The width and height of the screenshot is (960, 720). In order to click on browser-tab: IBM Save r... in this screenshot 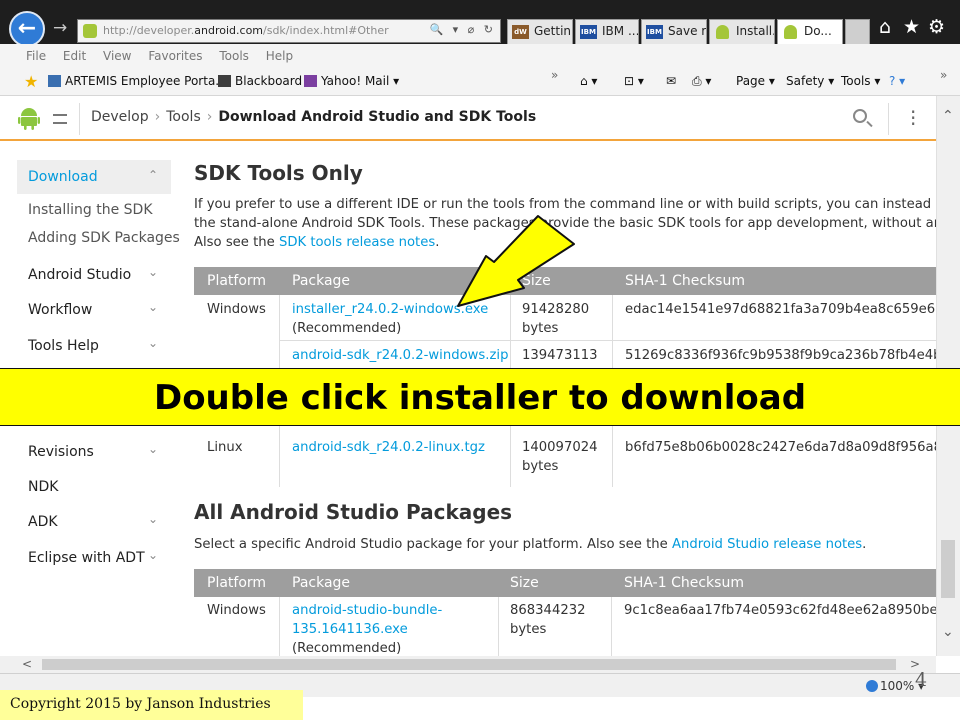, I will do `click(674, 31)`.